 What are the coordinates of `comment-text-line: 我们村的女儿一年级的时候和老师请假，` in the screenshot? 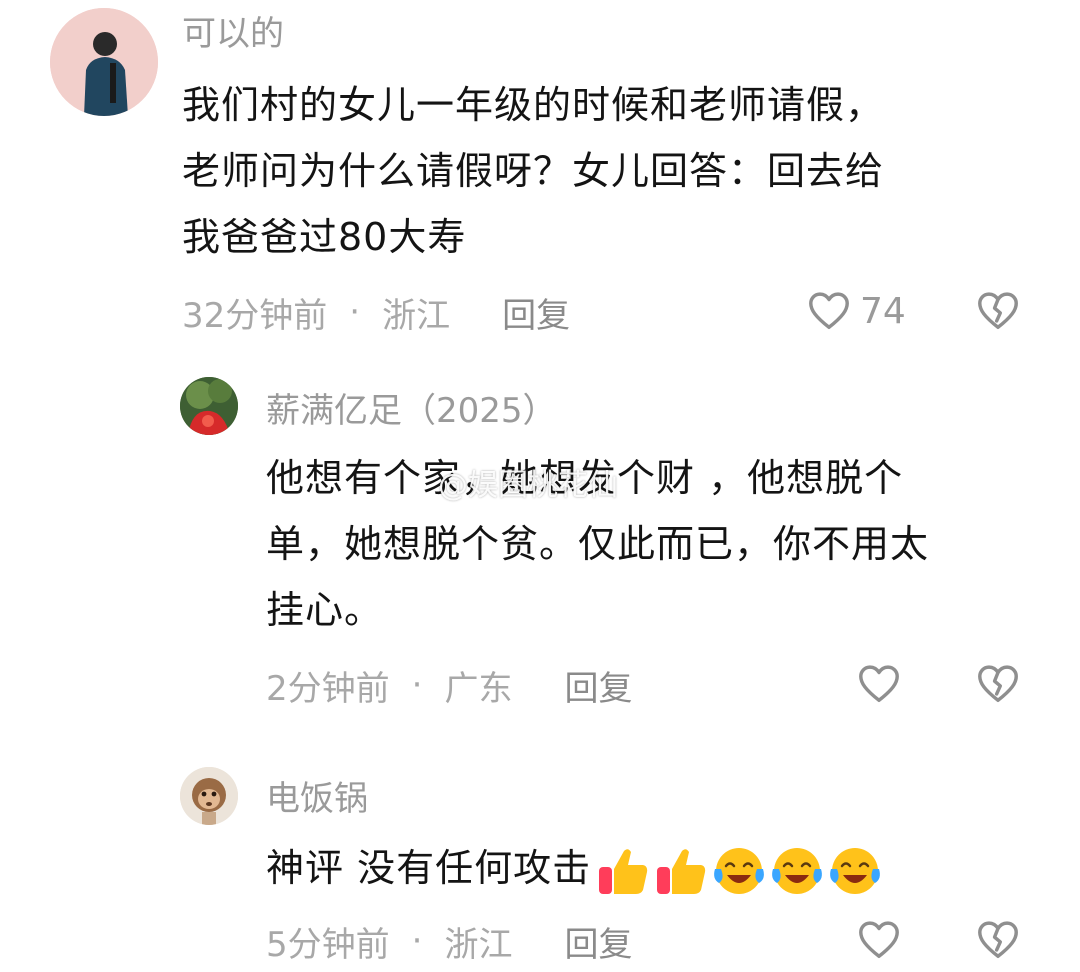 It's located at (533, 105).